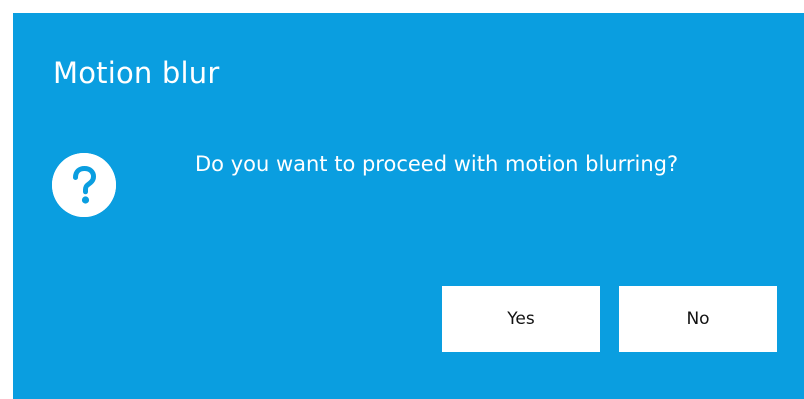  Describe the element at coordinates (521, 319) in the screenshot. I see `yes-button: Yes` at that location.